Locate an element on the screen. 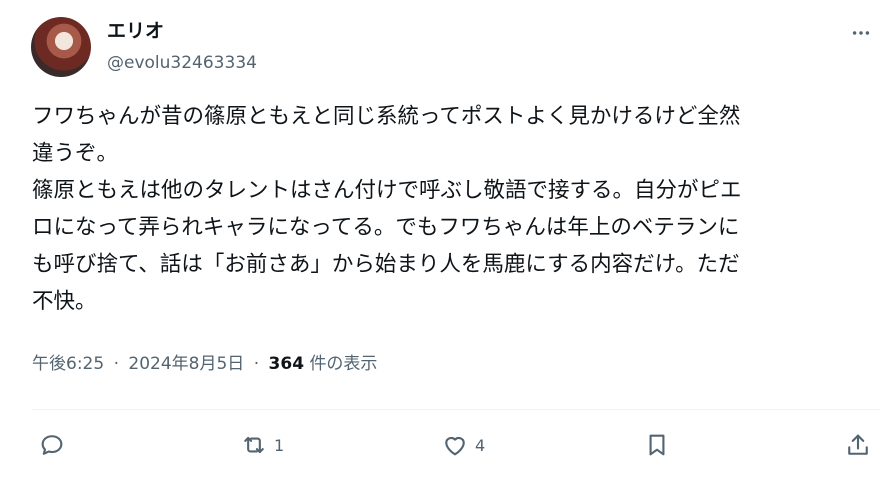 This screenshot has height=477, width=893. divider is located at coordinates (456, 409).